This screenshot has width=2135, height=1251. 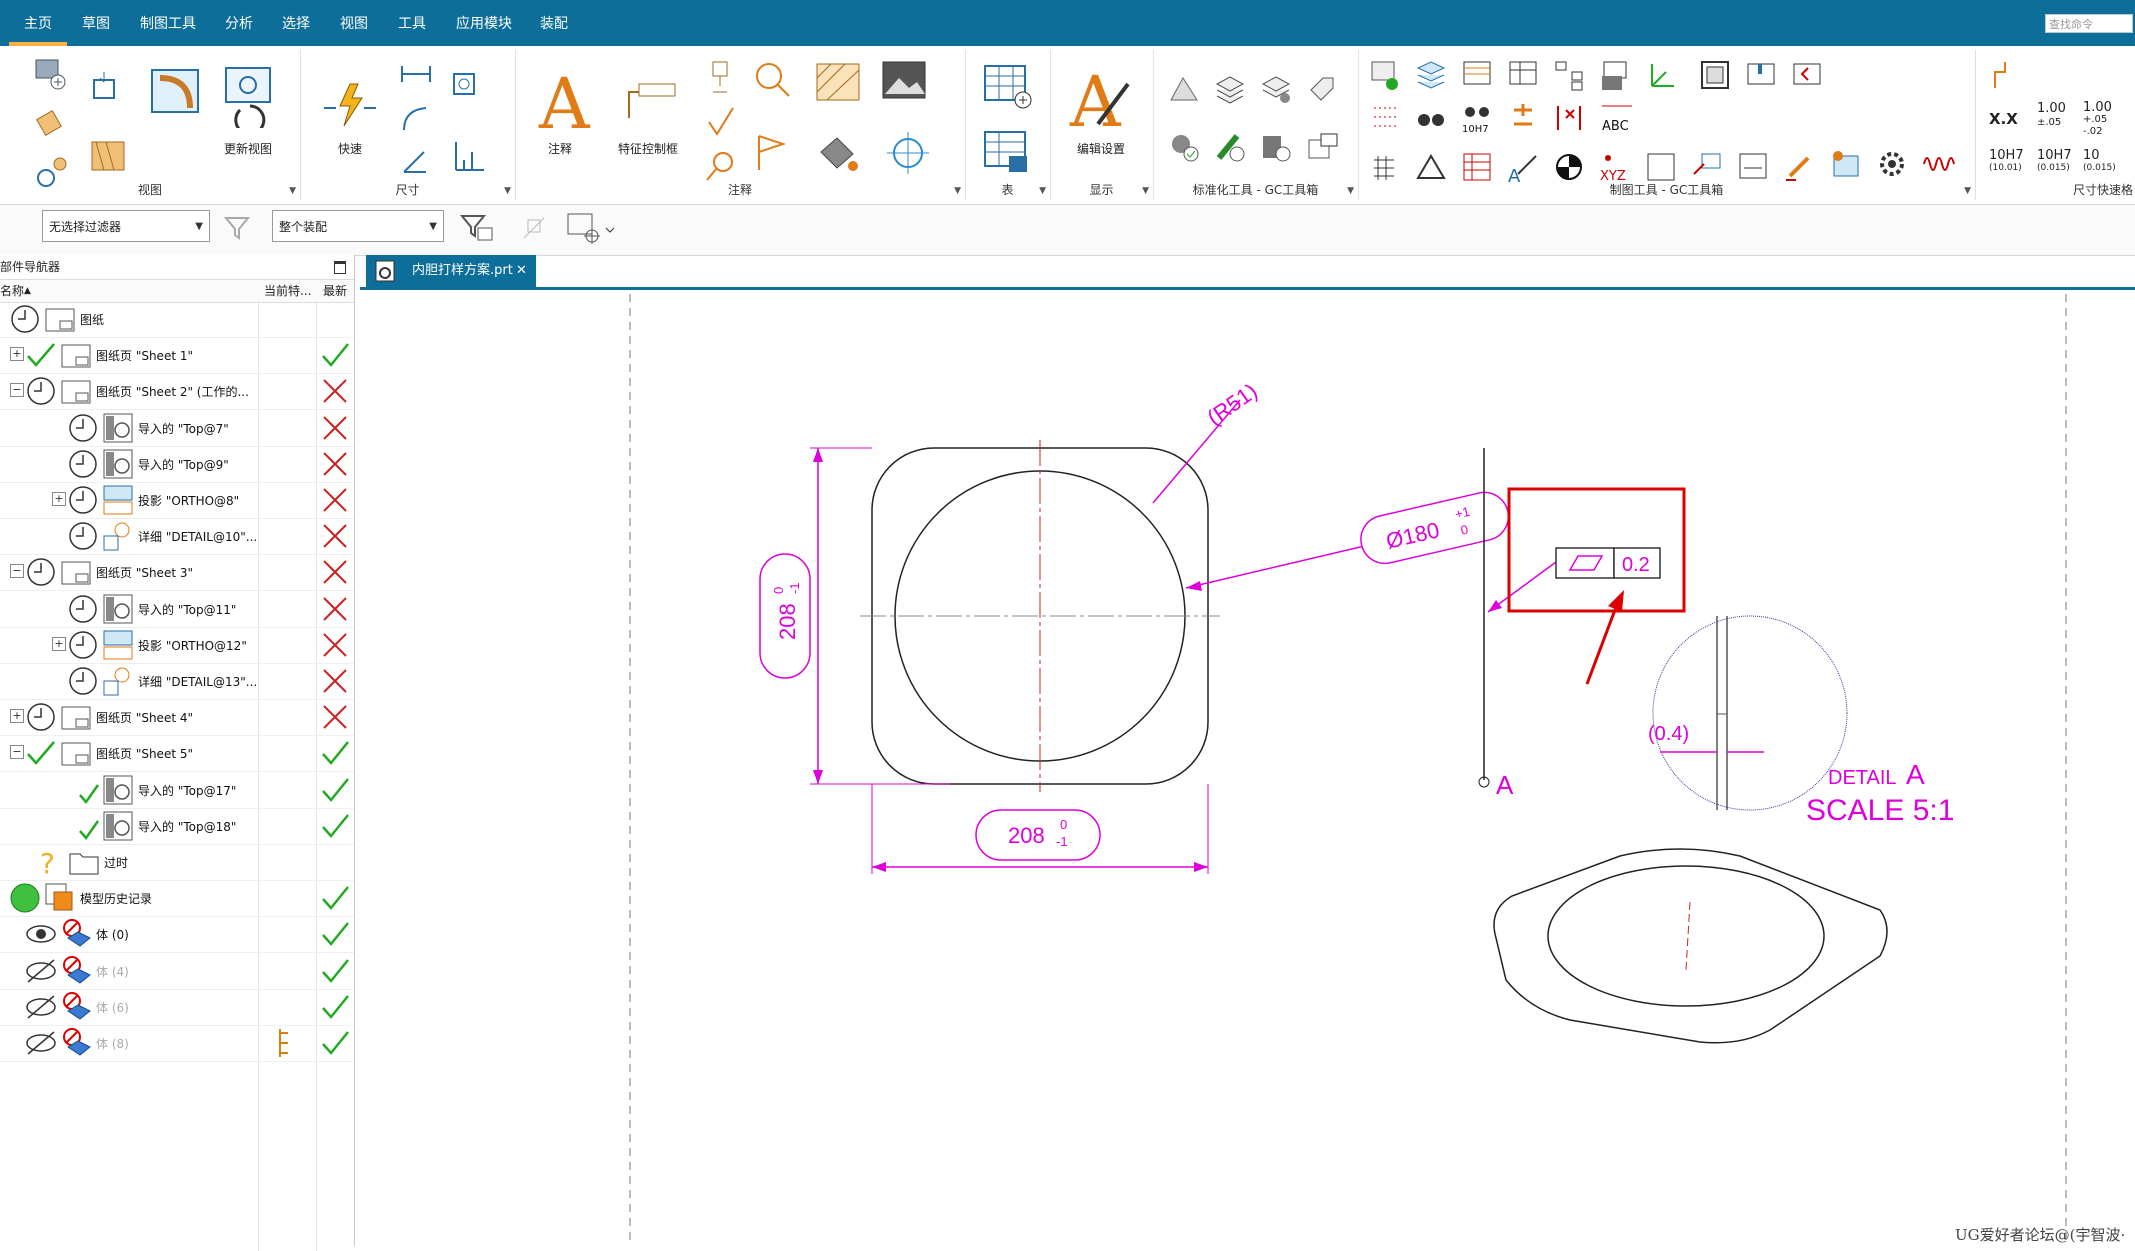 I want to click on navigator-row: − 图纸页 "Sheet 5", so click(x=177, y=754).